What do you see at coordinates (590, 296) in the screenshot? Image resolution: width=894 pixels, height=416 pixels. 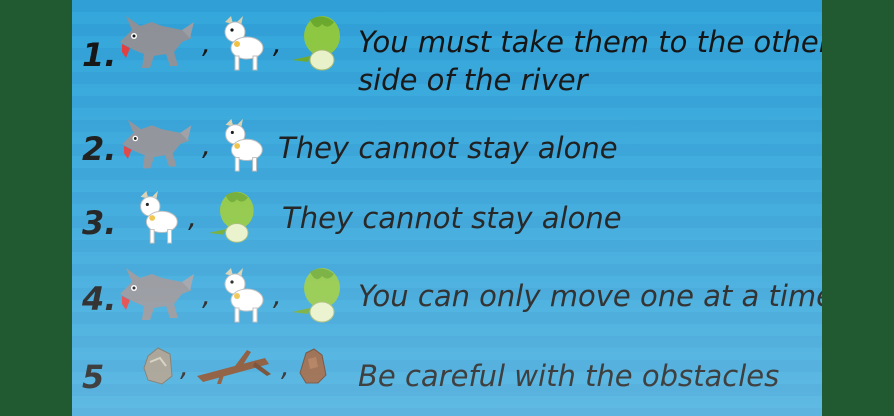 I see `rule-text: You can only move one at a time` at bounding box center [590, 296].